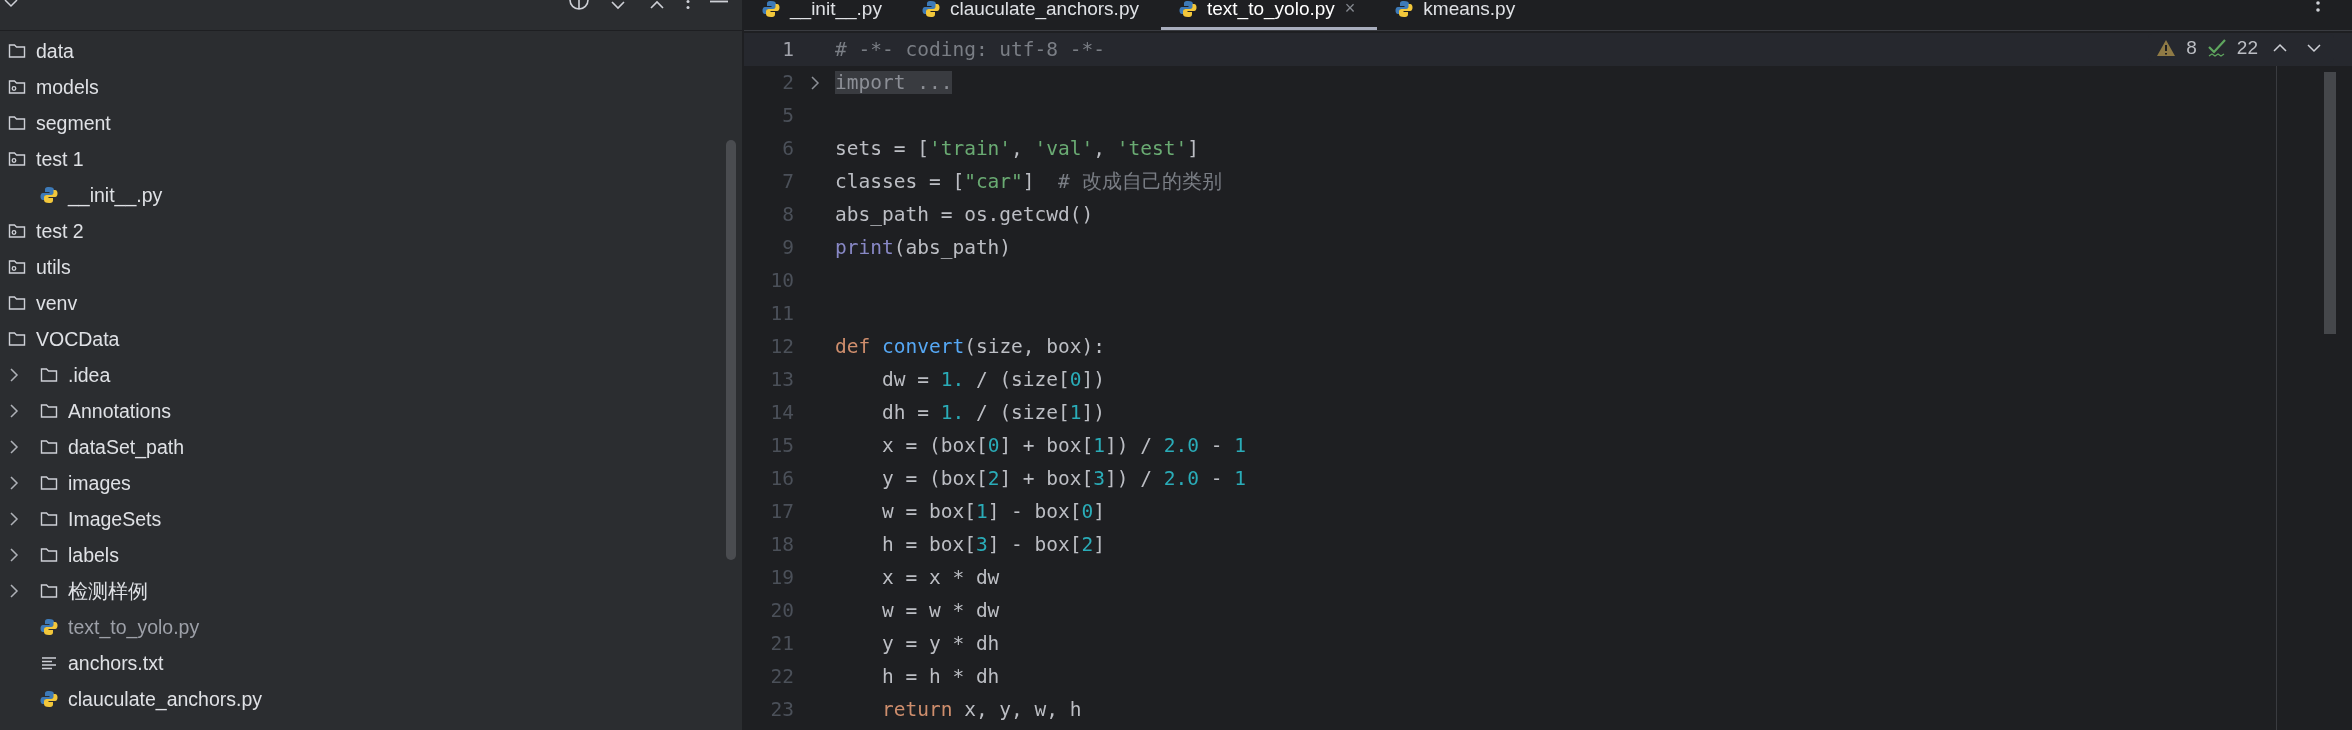 The width and height of the screenshot is (2352, 730). Describe the element at coordinates (688, 5) in the screenshot. I see `more-icon` at that location.